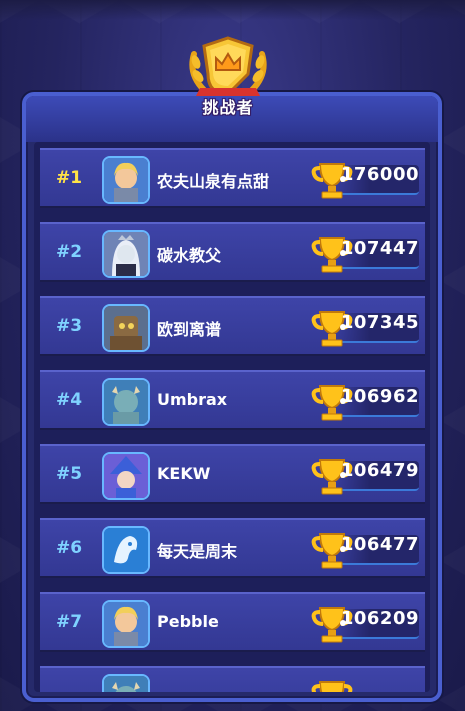 This screenshot has height=711, width=465. I want to click on leaderboard-row: #3 欧到离谱 107345, so click(232, 326).